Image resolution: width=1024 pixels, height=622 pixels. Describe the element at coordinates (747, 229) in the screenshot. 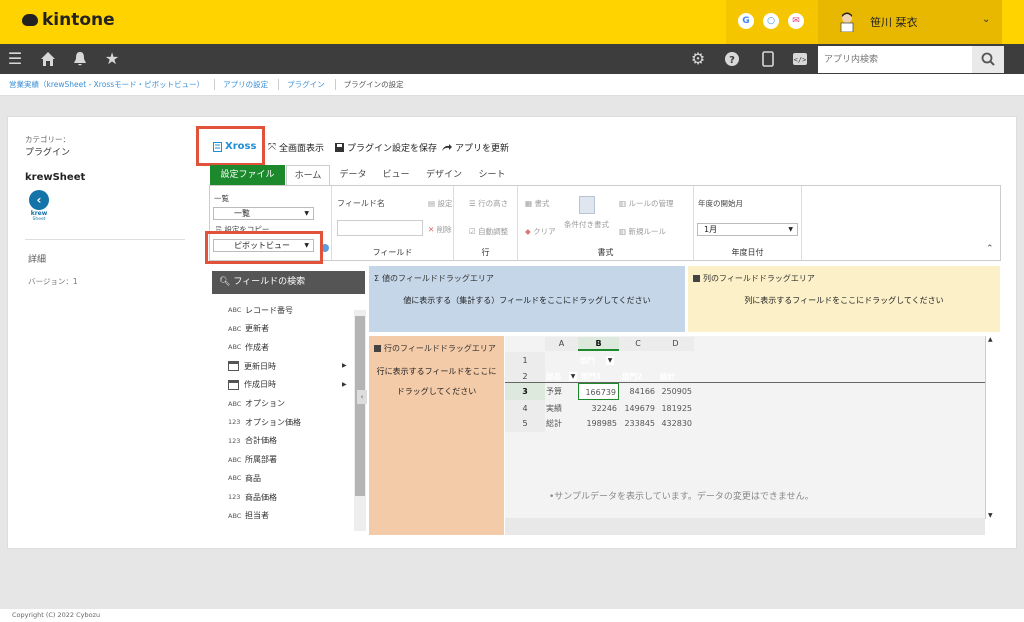

I see `fiscal-month-select: 1月 ▼` at that location.